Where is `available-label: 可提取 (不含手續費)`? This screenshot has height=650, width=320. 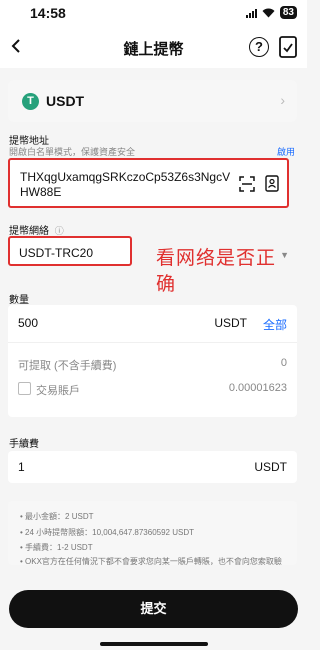 available-label: 可提取 (不含手續費) is located at coordinates (67, 366).